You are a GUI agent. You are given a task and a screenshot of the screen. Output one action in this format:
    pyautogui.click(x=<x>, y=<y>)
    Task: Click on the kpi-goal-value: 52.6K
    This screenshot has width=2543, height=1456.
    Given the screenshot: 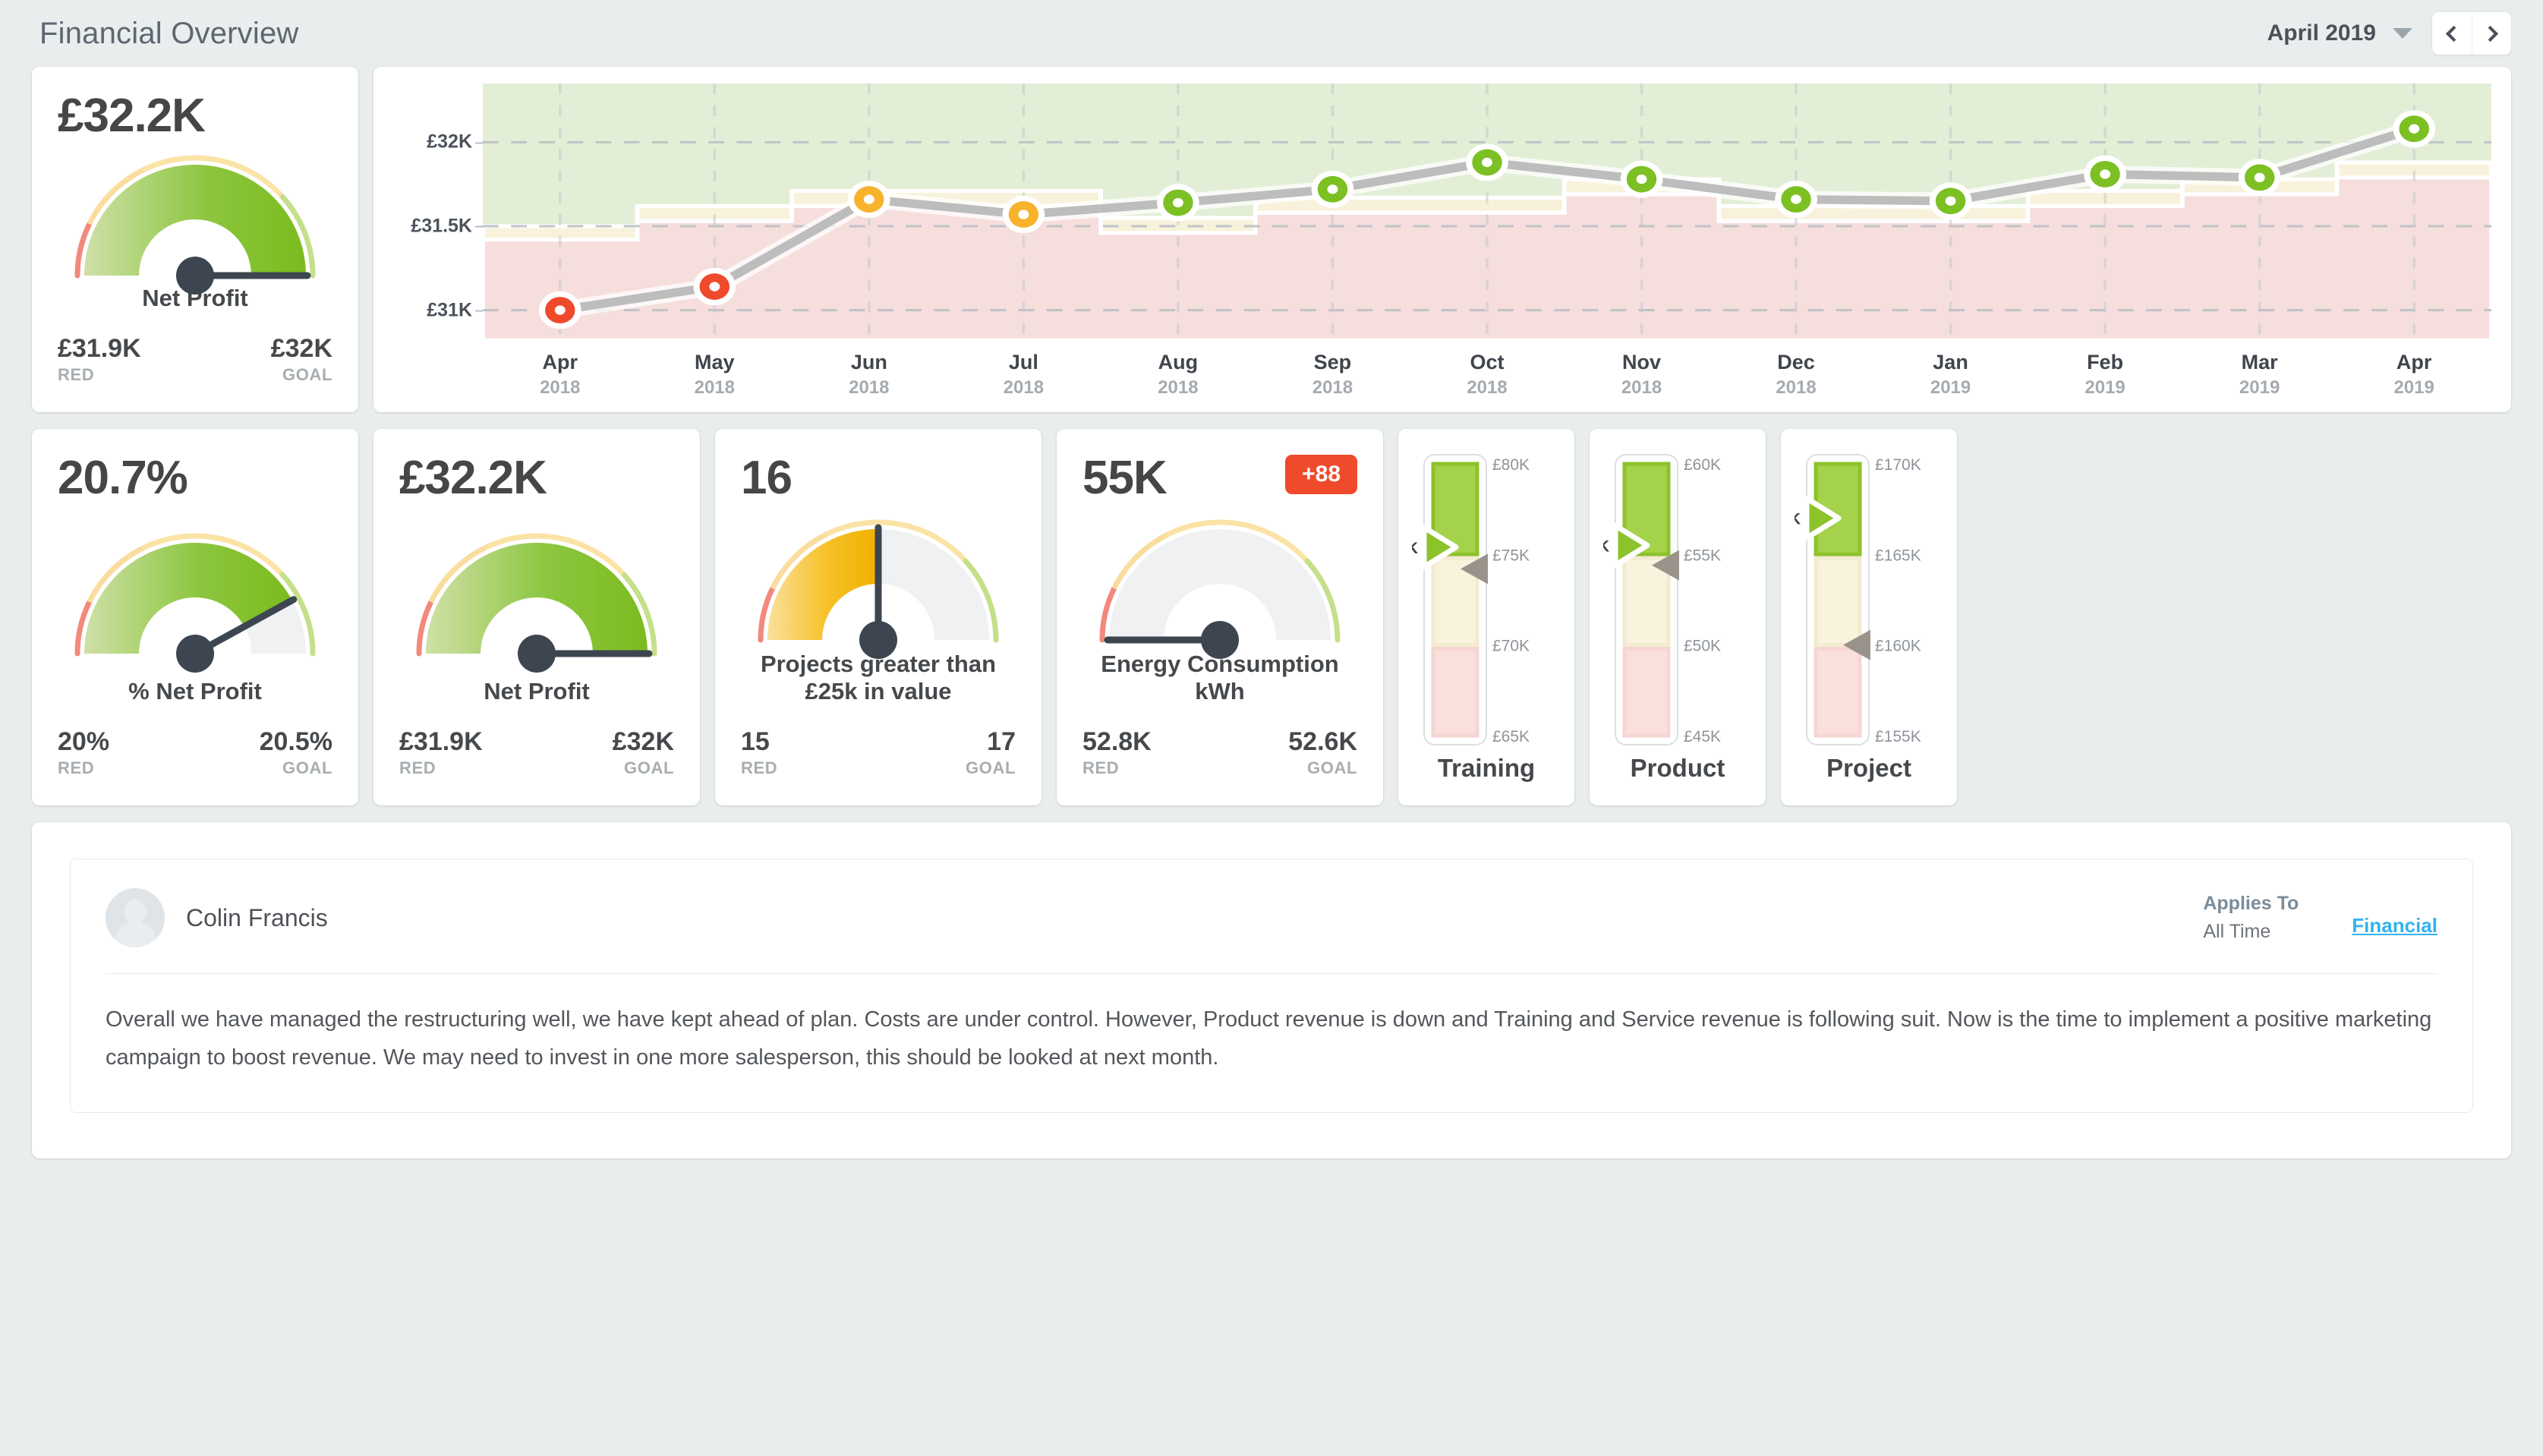 What is the action you would take?
    pyautogui.click(x=1323, y=741)
    